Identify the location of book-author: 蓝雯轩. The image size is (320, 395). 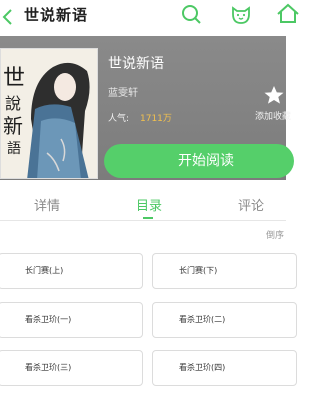
(123, 91).